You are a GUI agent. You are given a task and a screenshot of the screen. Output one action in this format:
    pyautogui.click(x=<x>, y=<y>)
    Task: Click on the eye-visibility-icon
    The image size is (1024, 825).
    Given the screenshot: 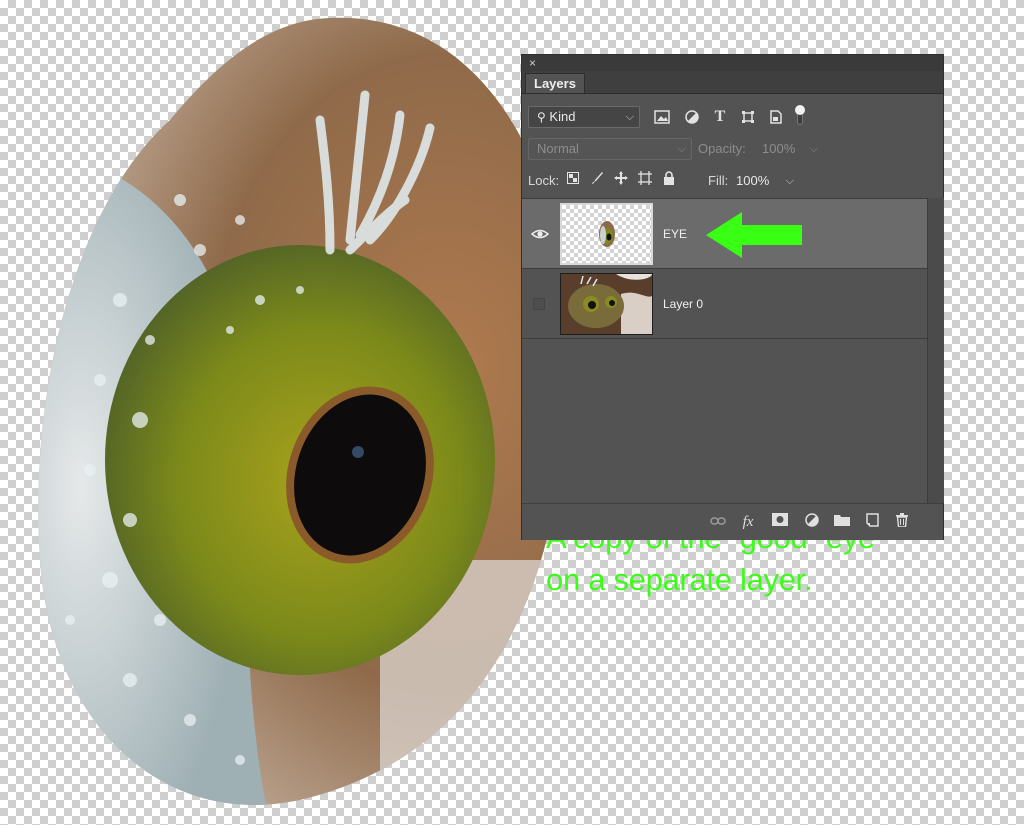 What is the action you would take?
    pyautogui.click(x=540, y=234)
    